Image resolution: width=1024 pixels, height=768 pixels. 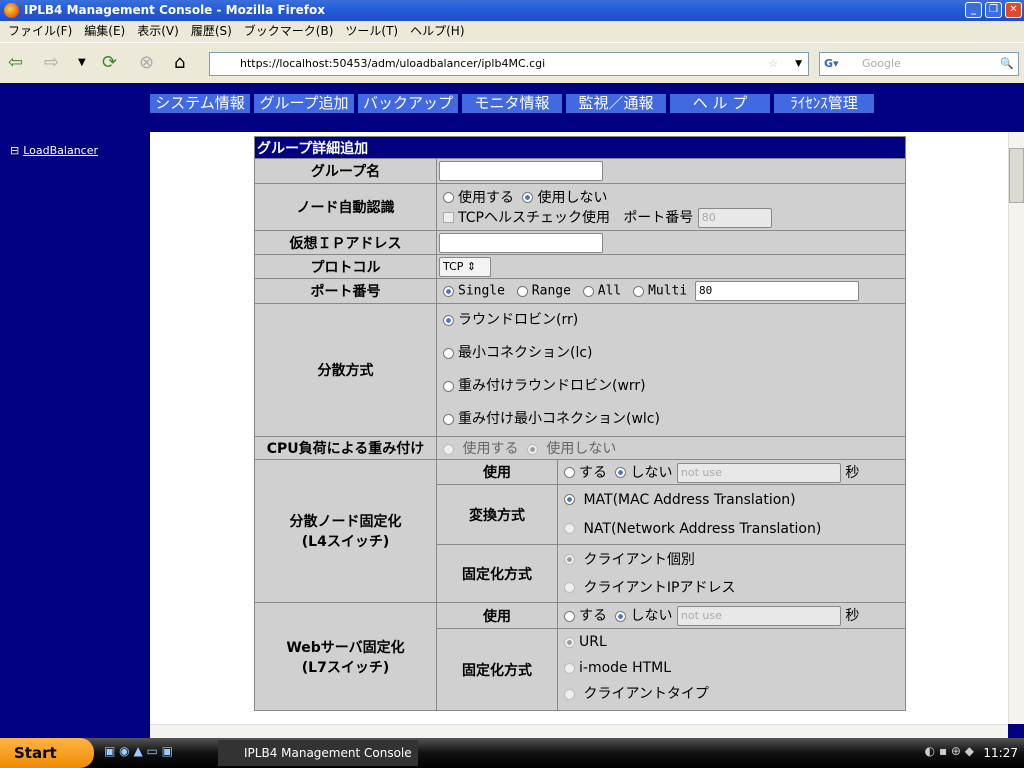 What do you see at coordinates (639, 291) in the screenshot?
I see `port-multi-radio` at bounding box center [639, 291].